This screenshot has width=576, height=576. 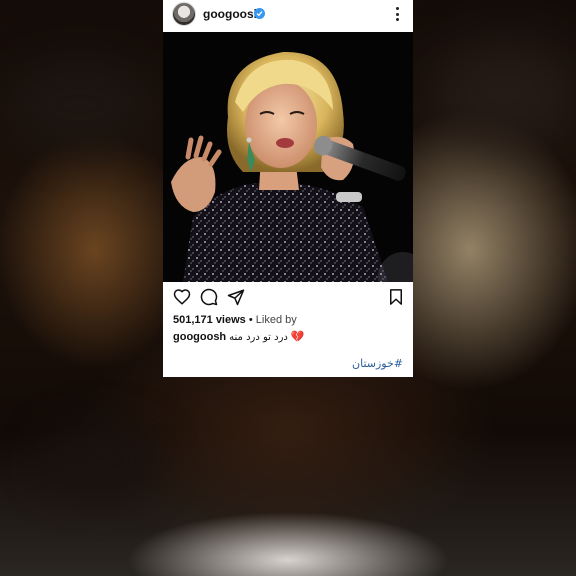 What do you see at coordinates (288, 16) in the screenshot?
I see `post-header: googoosh` at bounding box center [288, 16].